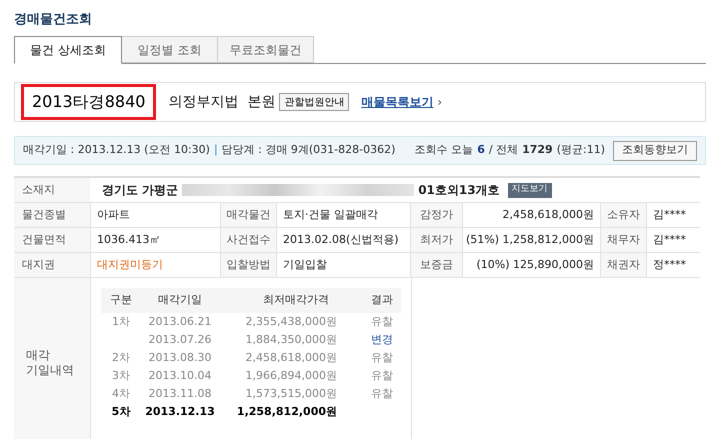  I want to click on table-cell-text: 1차, so click(121, 322).